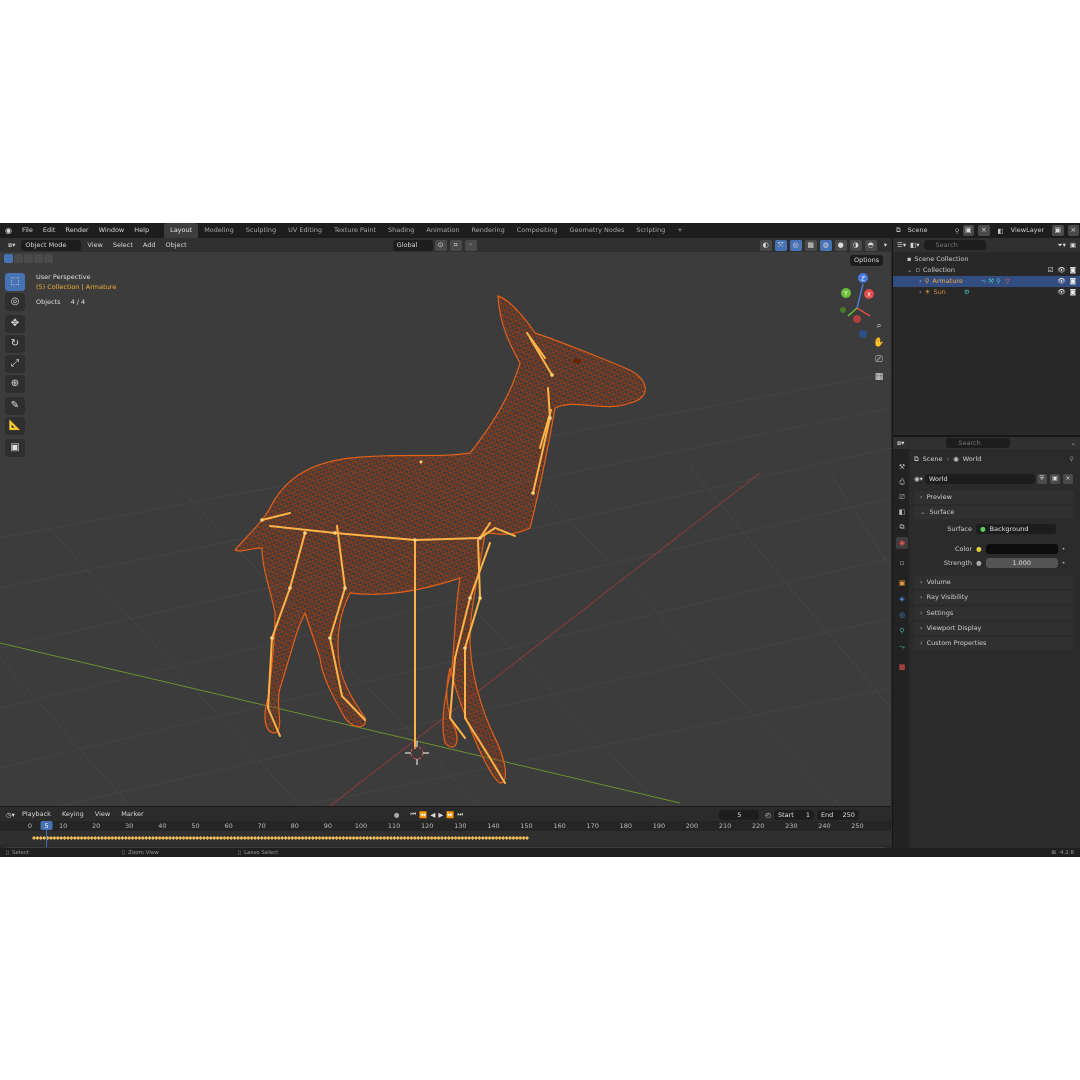  What do you see at coordinates (1051, 270) in the screenshot?
I see `checkbox-icon: ☑` at bounding box center [1051, 270].